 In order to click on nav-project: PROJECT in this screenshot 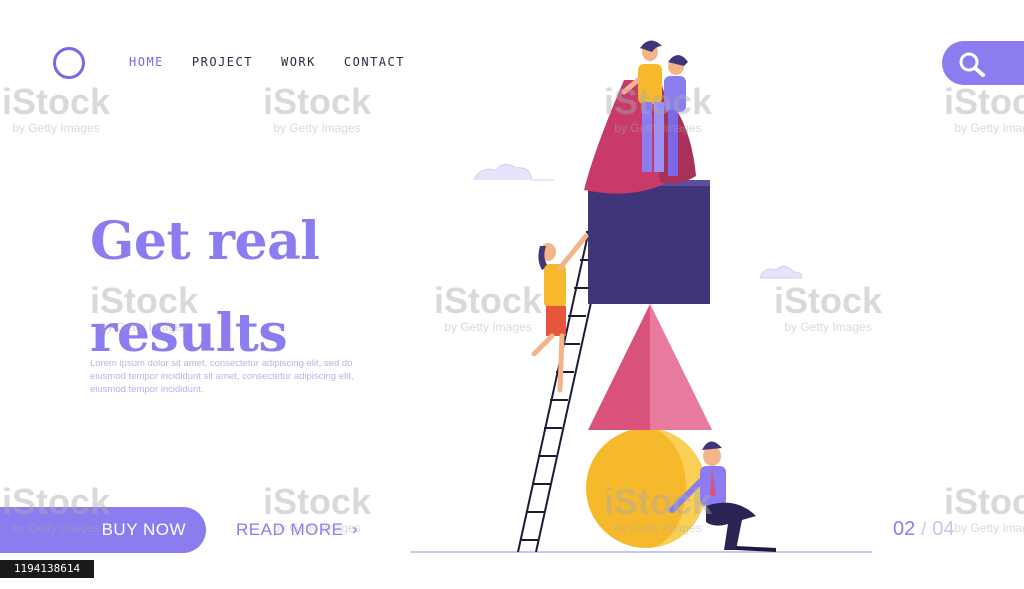, I will do `click(222, 62)`.